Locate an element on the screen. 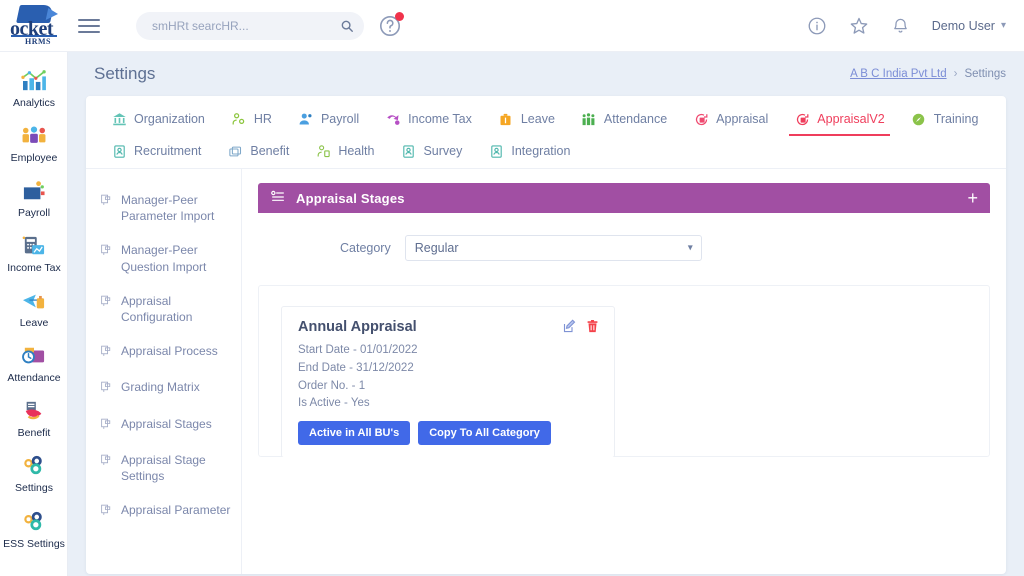  tab-integration: Integration is located at coordinates (529, 152).